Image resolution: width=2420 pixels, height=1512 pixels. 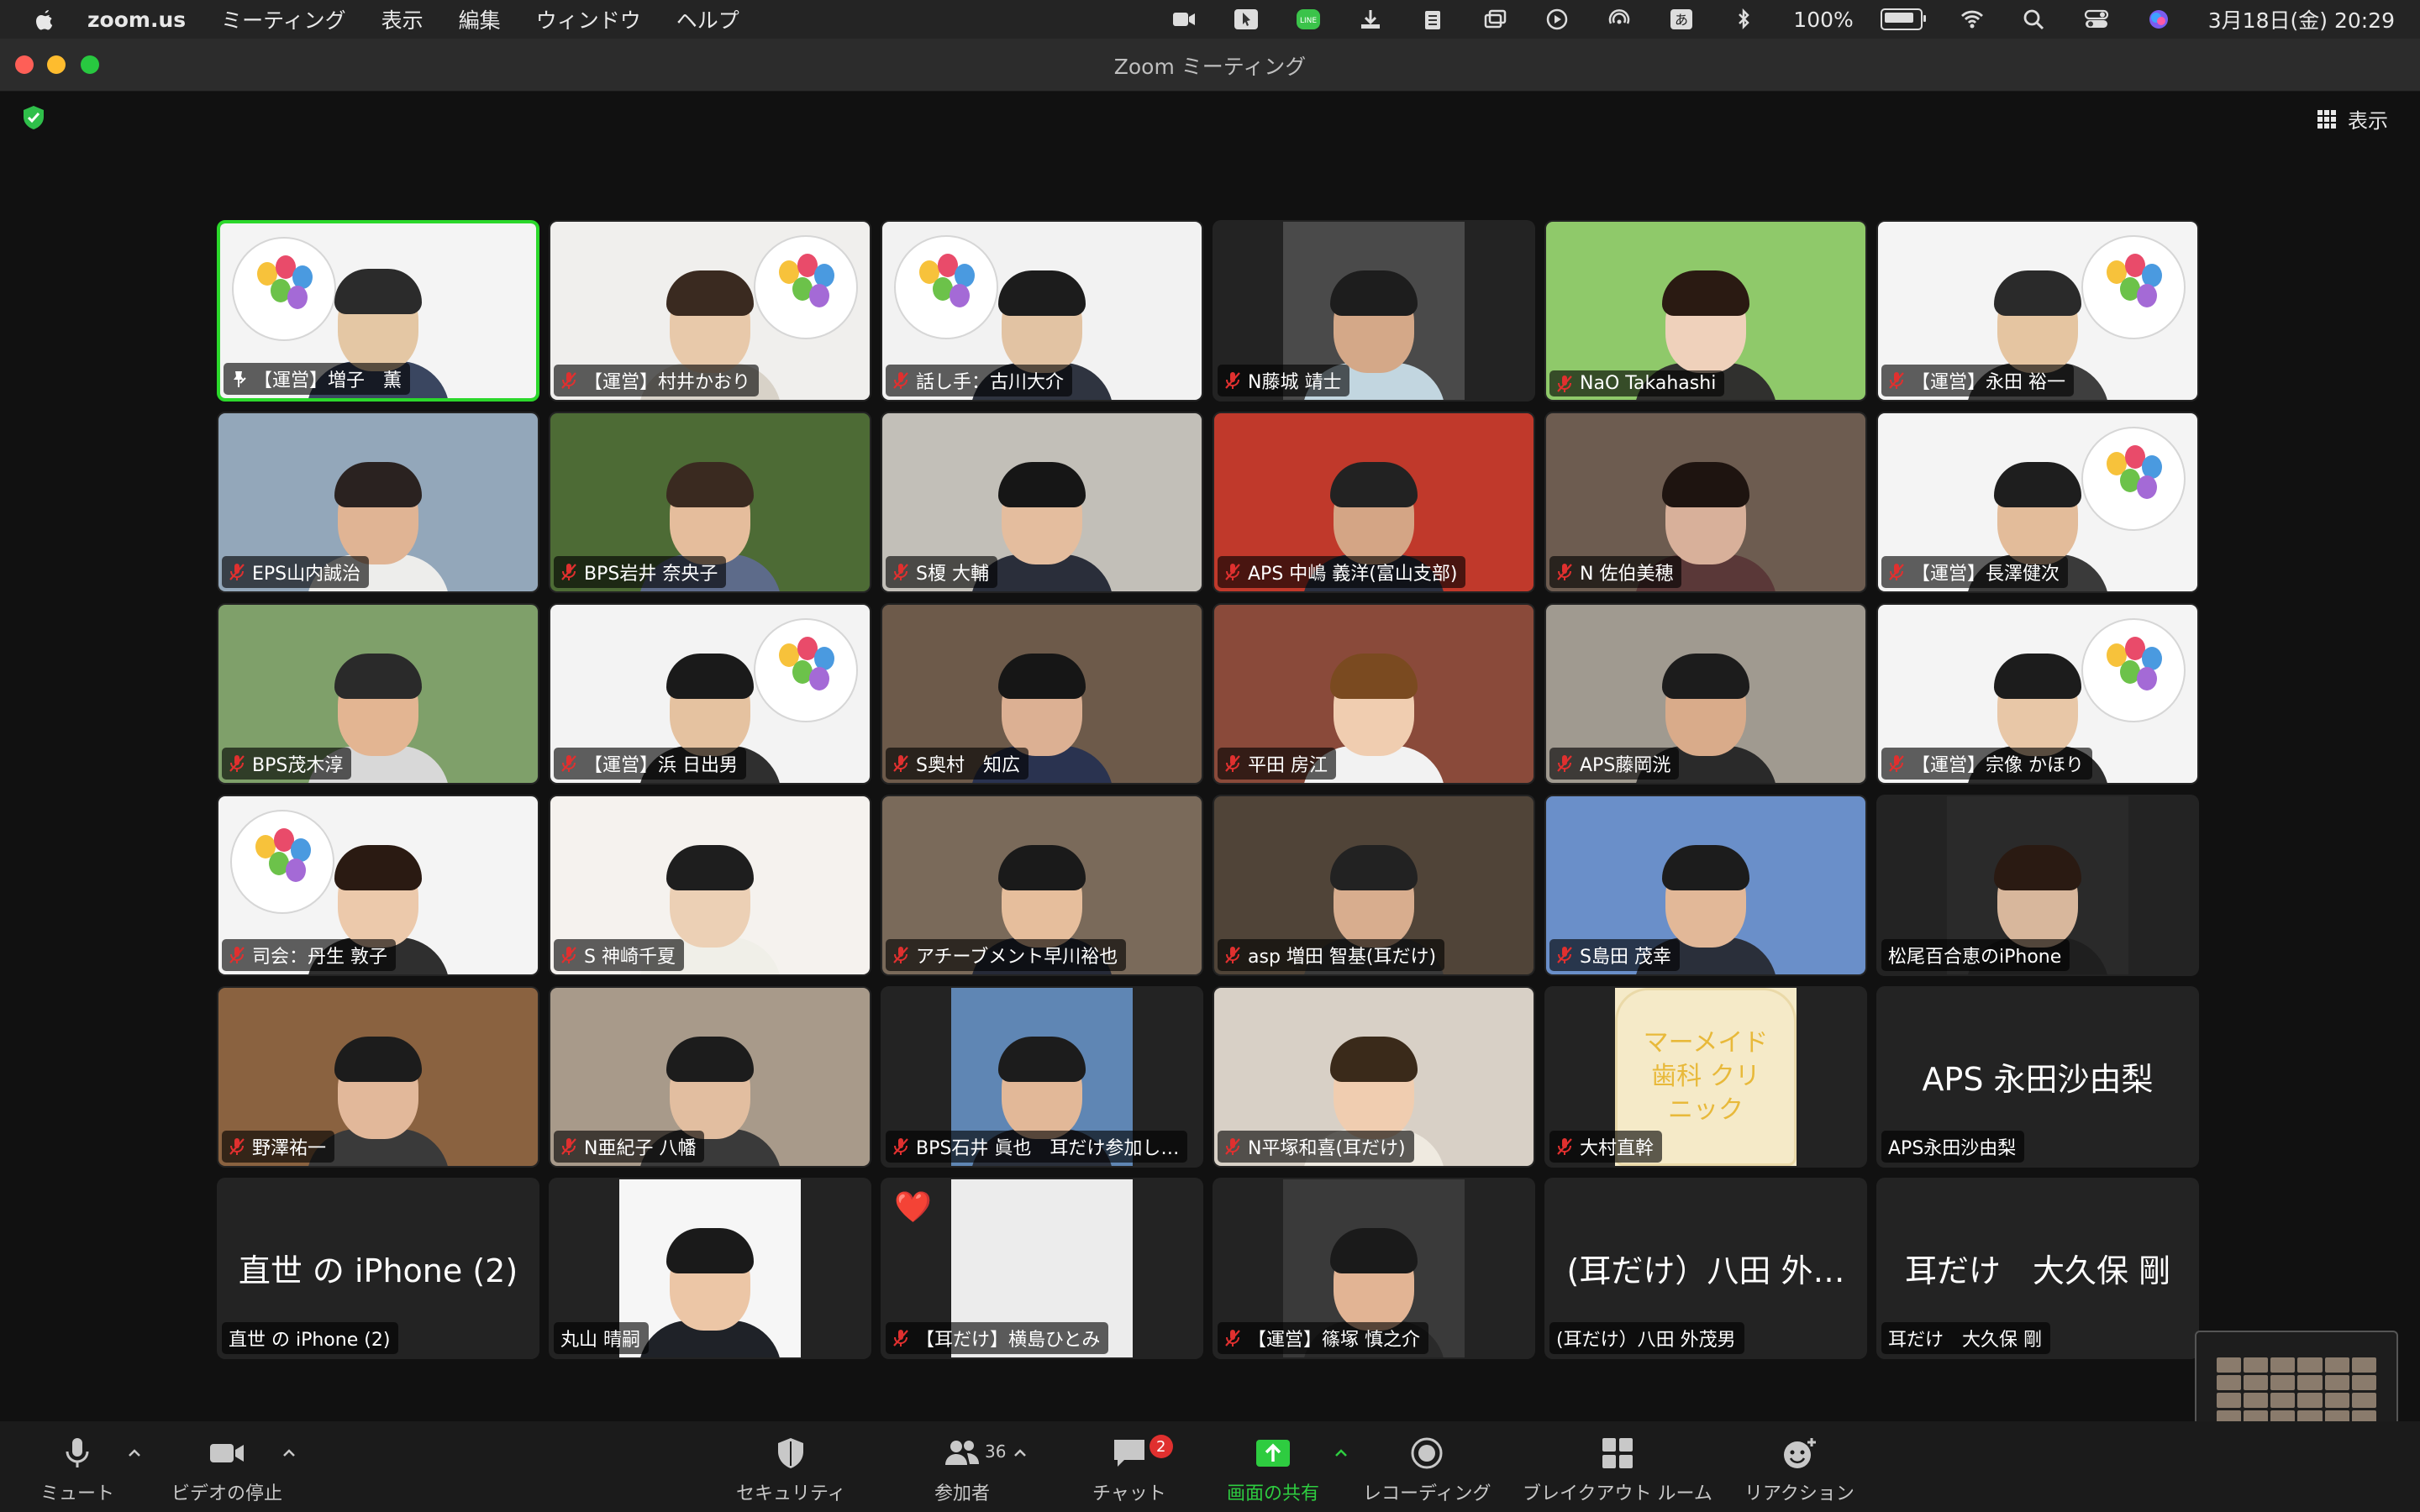 I want to click on menu-help: ヘルプ, so click(x=707, y=19).